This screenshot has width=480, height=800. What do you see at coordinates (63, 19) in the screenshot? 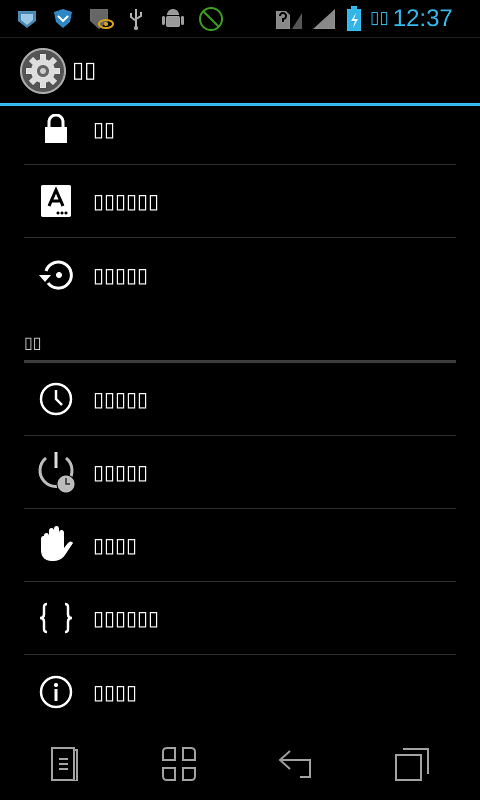
I see `shield-icon` at bounding box center [63, 19].